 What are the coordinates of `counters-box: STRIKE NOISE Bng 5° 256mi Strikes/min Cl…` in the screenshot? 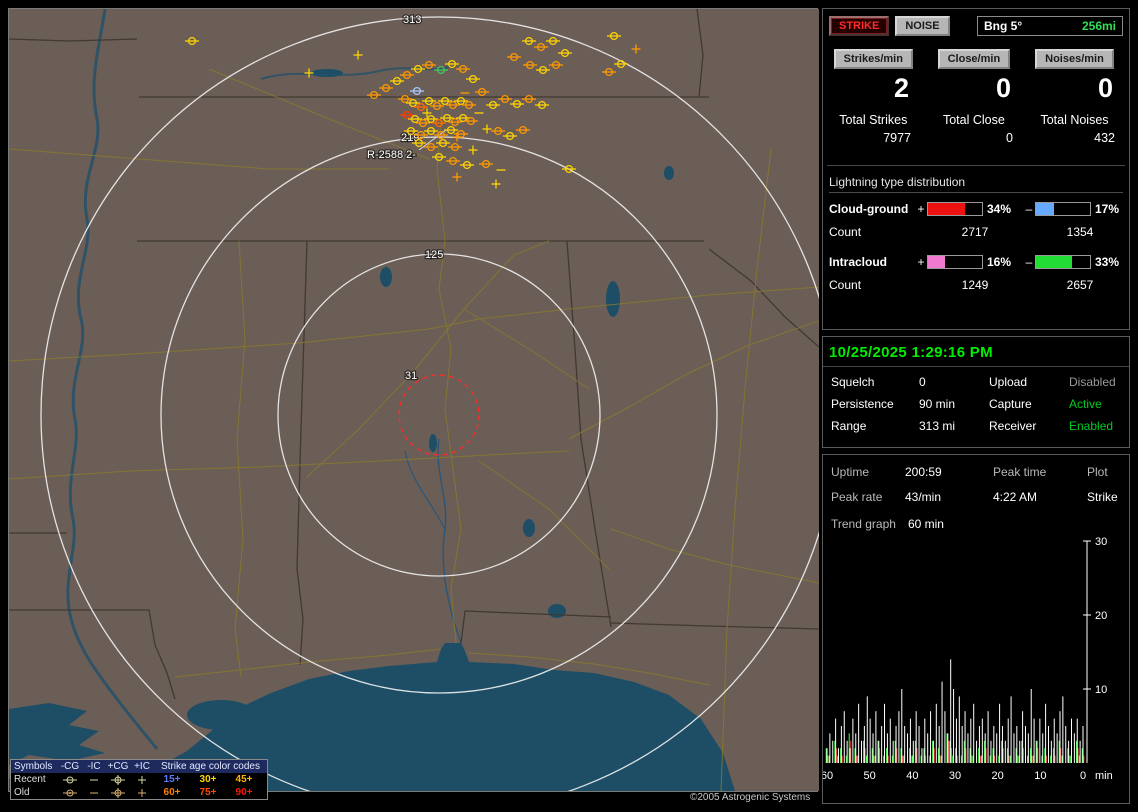 It's located at (976, 169).